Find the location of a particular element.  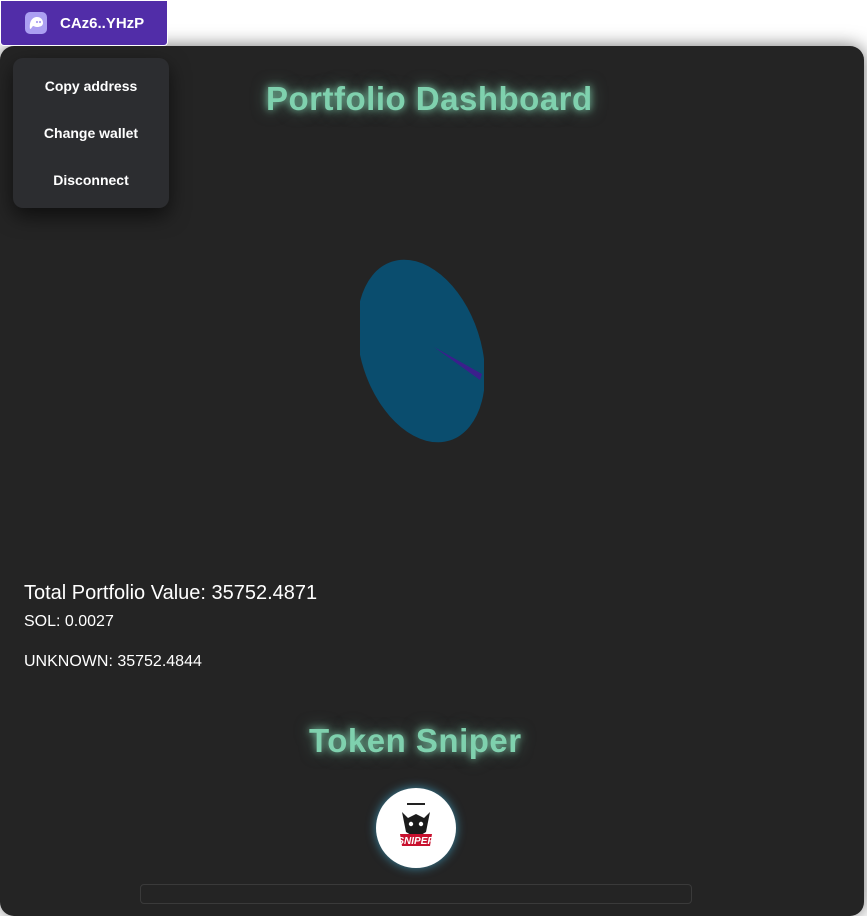

holding-sol: SOL: 0.0027 is located at coordinates (69, 621).